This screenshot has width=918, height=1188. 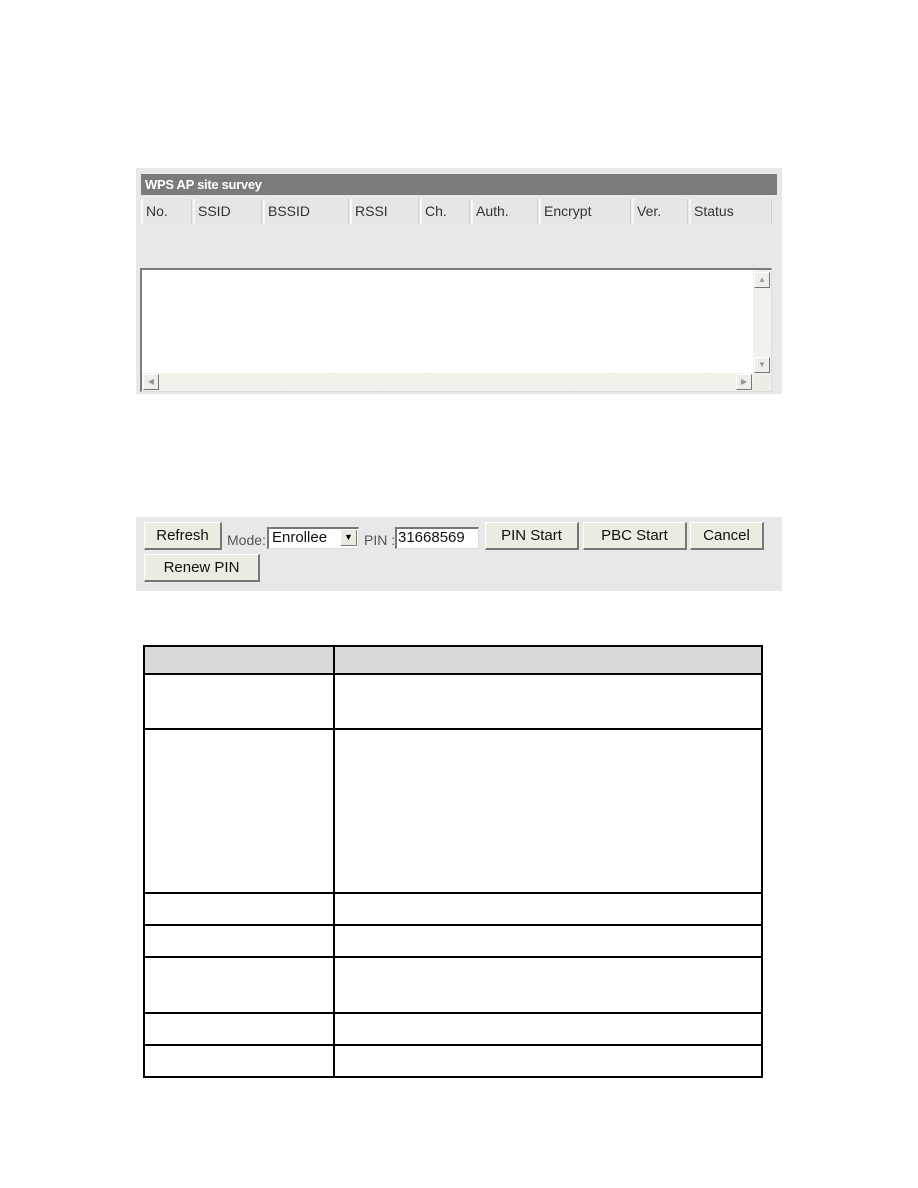 What do you see at coordinates (300, 537) in the screenshot?
I see `mode-selected-value: Enrollee` at bounding box center [300, 537].